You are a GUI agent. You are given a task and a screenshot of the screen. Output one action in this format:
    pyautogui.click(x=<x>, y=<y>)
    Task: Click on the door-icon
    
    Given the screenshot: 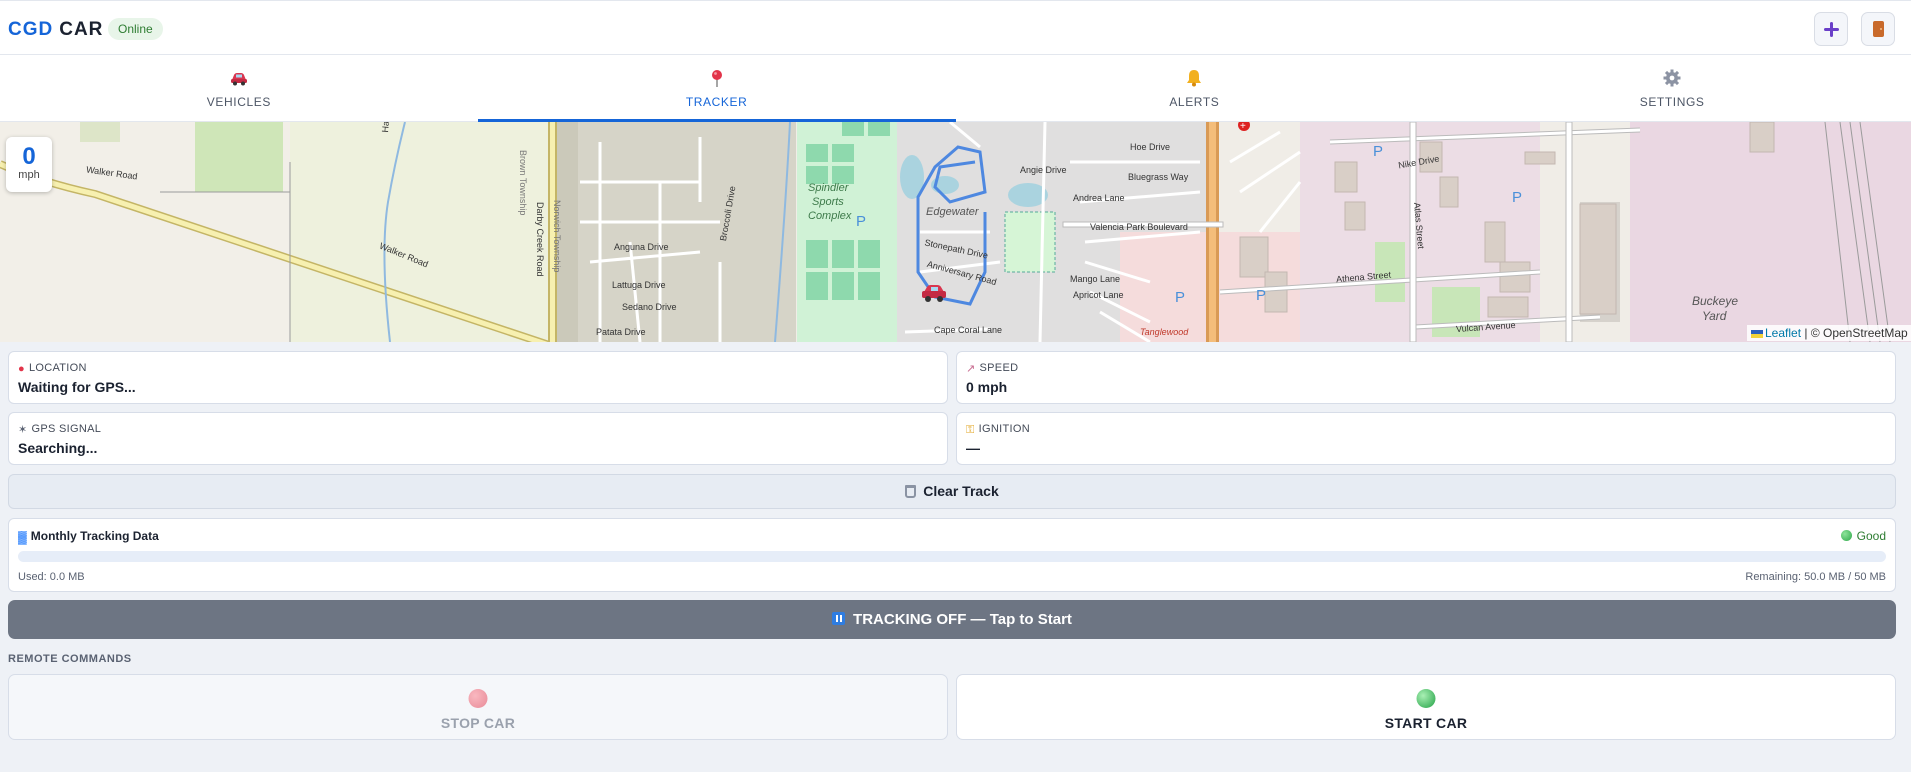 What is the action you would take?
    pyautogui.click(x=1878, y=29)
    